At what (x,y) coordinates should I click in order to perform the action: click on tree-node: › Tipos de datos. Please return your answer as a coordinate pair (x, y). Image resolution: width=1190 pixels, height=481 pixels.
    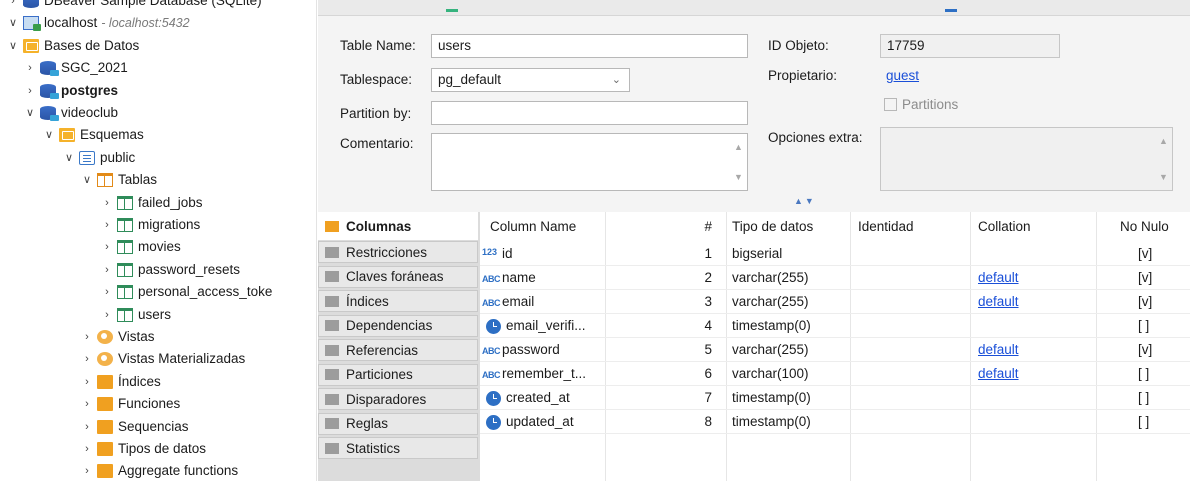
    Looking at the image, I should click on (143, 449).